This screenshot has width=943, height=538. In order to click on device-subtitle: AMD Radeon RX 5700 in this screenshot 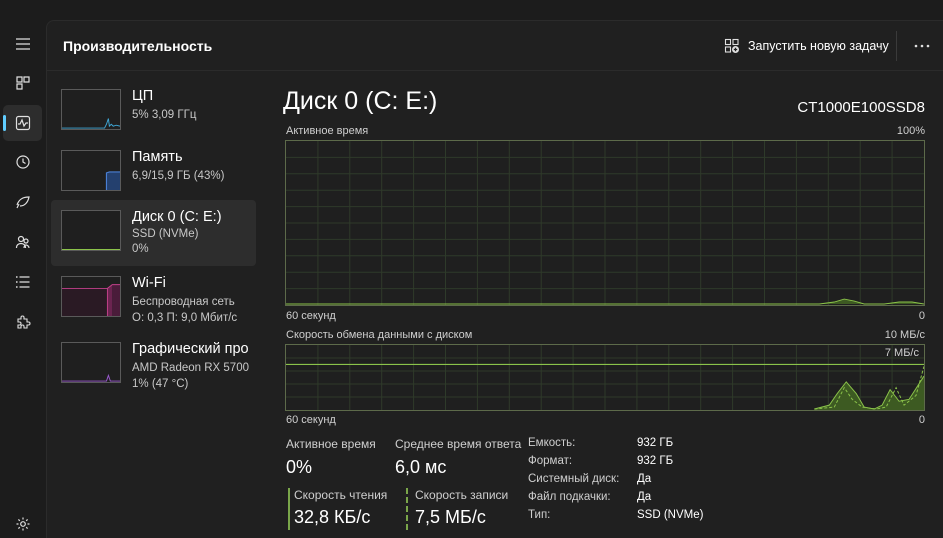, I will do `click(190, 368)`.